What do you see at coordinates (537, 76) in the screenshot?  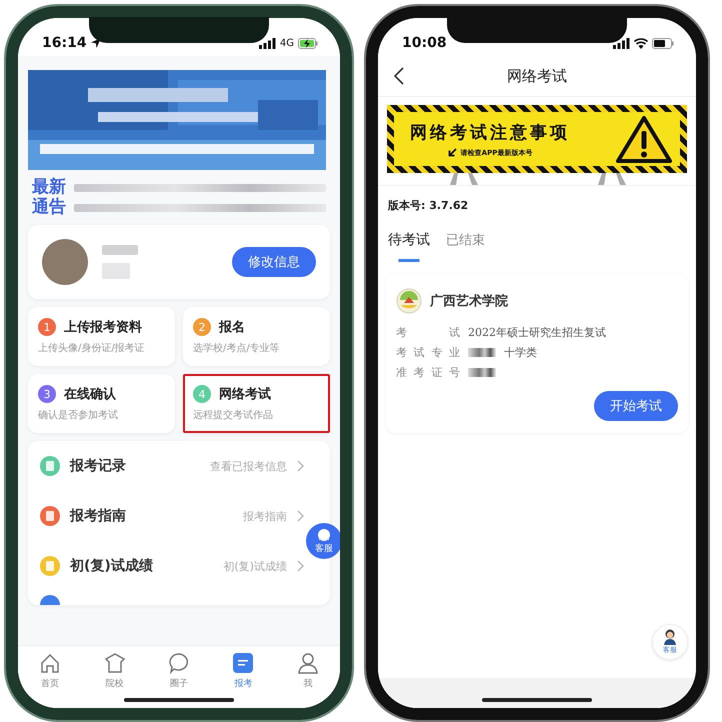 I see `page-title: 网络考试` at bounding box center [537, 76].